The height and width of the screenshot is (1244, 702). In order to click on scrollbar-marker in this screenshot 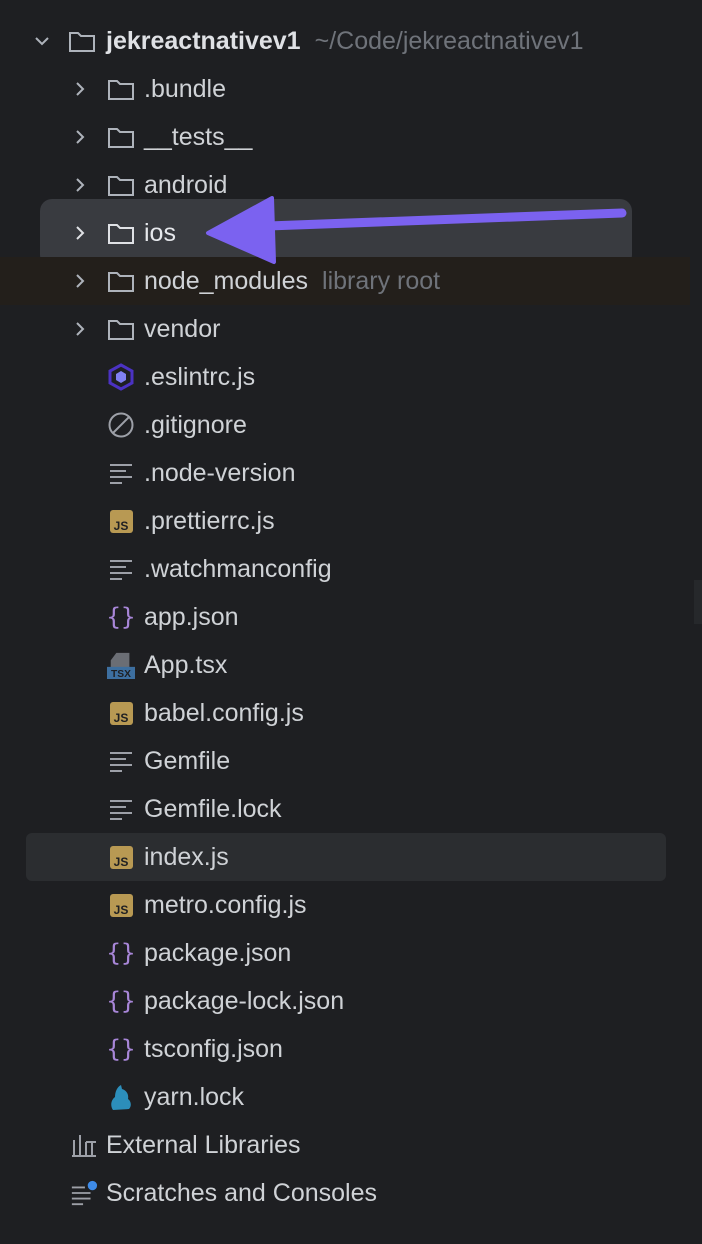, I will do `click(698, 602)`.